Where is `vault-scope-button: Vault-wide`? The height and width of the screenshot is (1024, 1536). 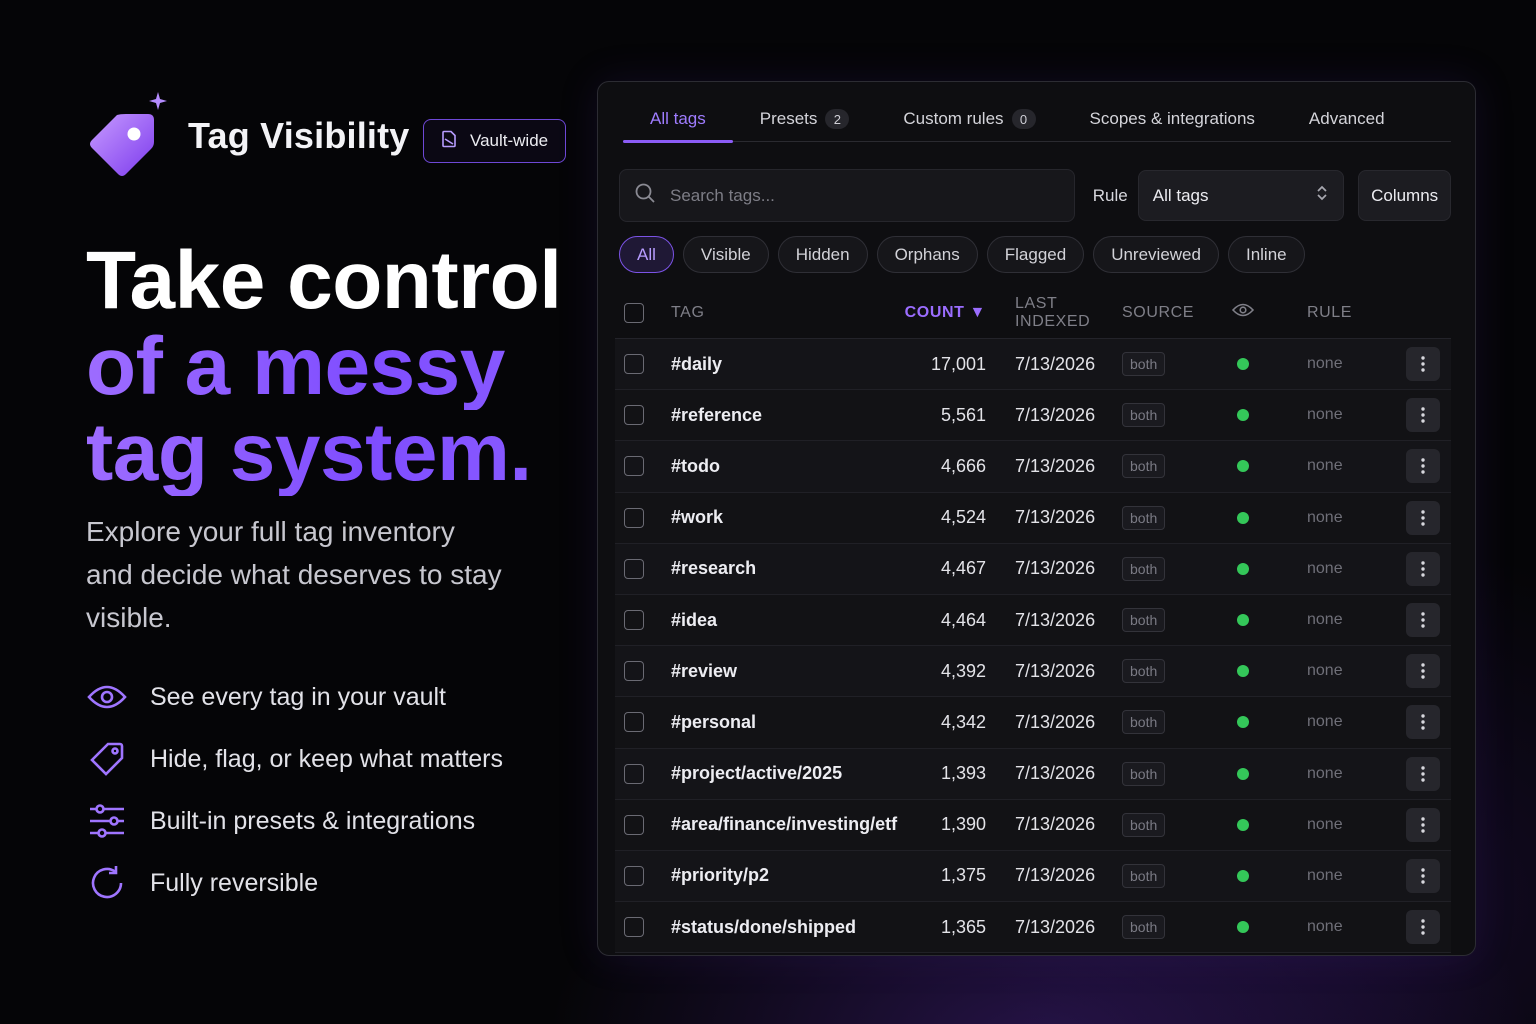 vault-scope-button: Vault-wide is located at coordinates (494, 141).